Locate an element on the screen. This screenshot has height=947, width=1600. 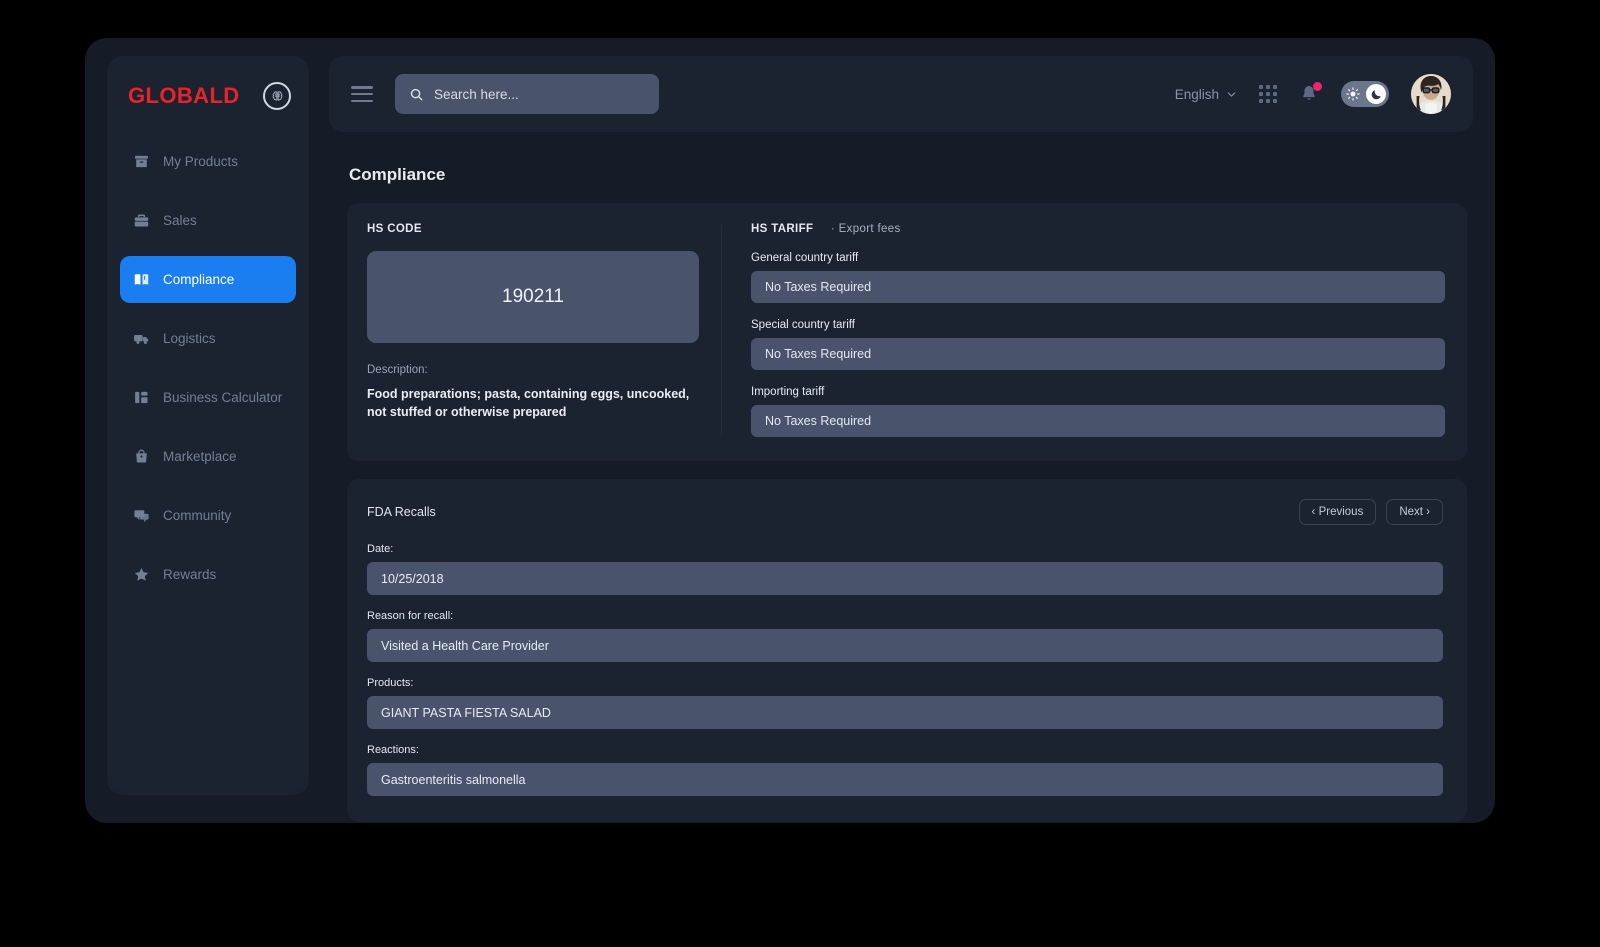
fda-reactions-label: Reactions: is located at coordinates (393, 750).